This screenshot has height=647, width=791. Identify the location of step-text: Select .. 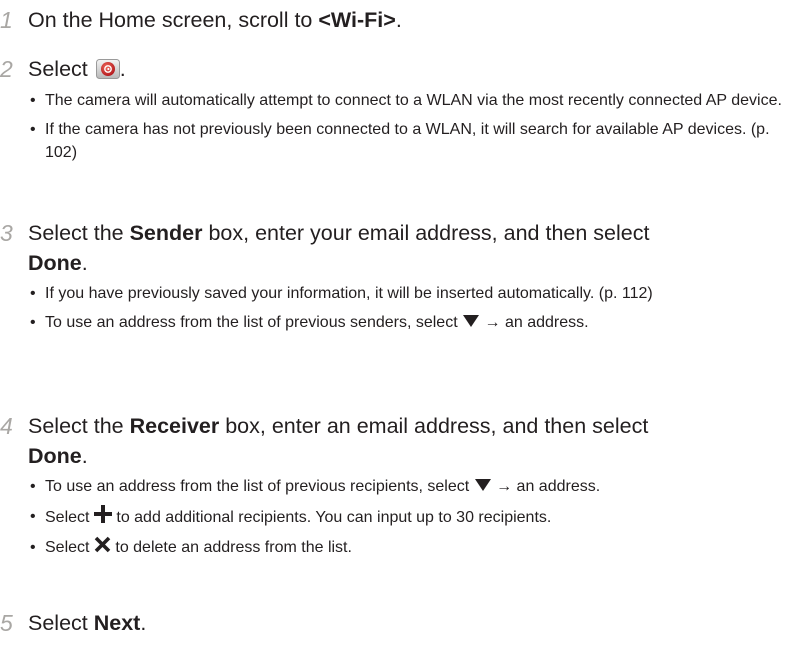
(77, 69).